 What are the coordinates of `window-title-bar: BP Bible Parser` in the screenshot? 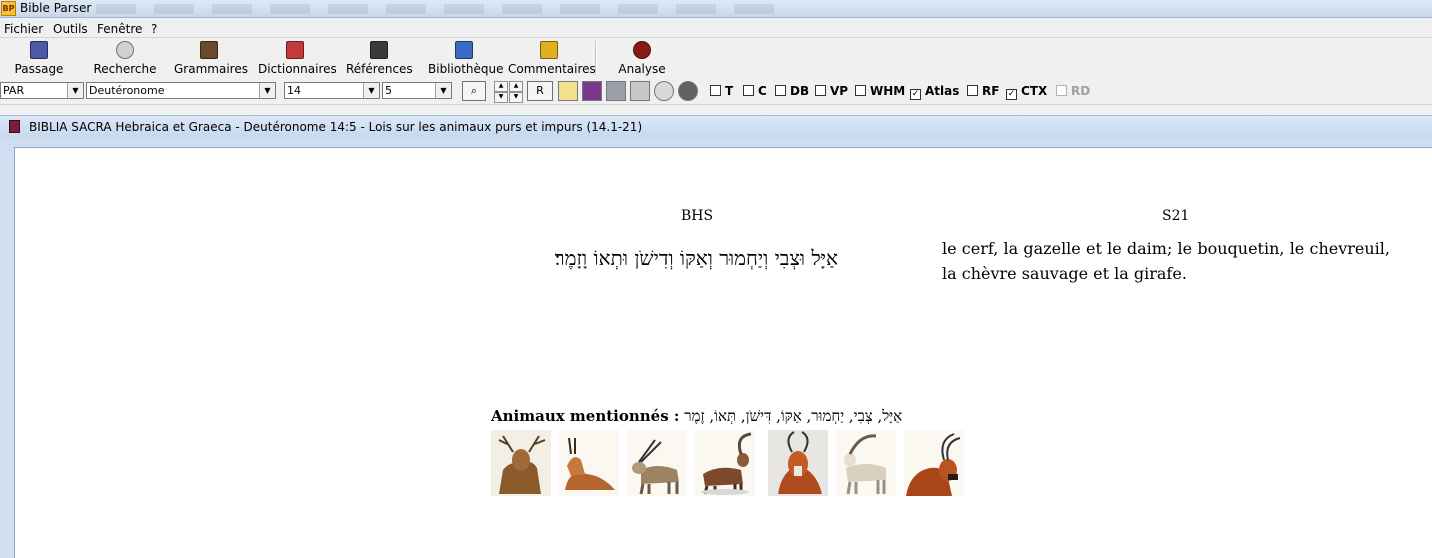 It's located at (716, 9).